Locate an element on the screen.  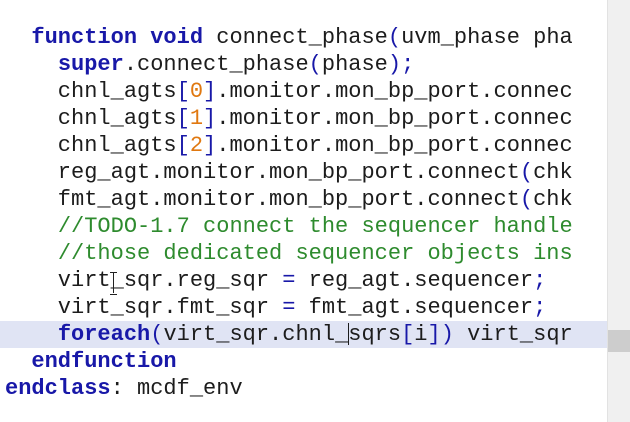
code-line: reg_agt.monitor.mon_bp_port.connect(chk is located at coordinates (304, 172).